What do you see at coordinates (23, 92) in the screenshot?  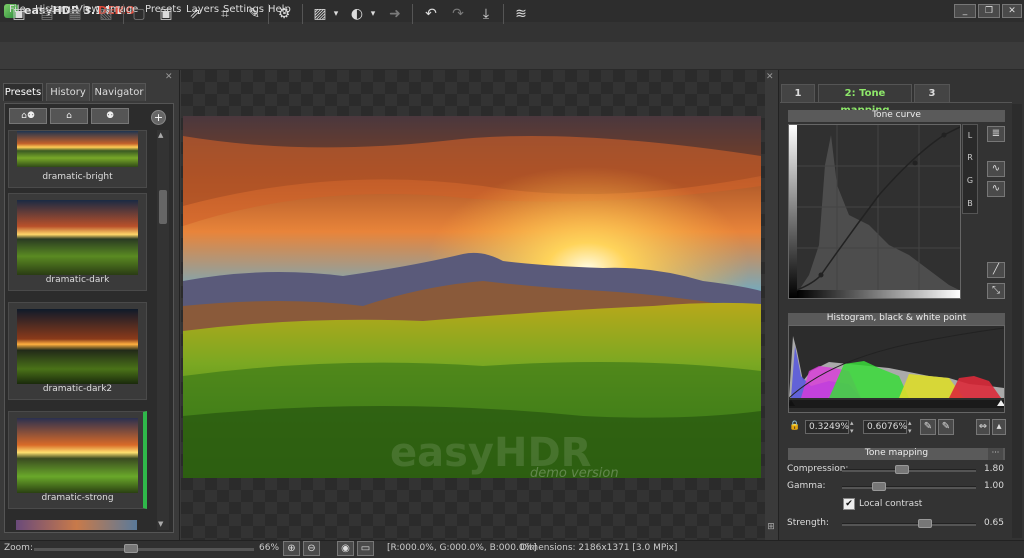 I see `tab-presets: Presets` at bounding box center [23, 92].